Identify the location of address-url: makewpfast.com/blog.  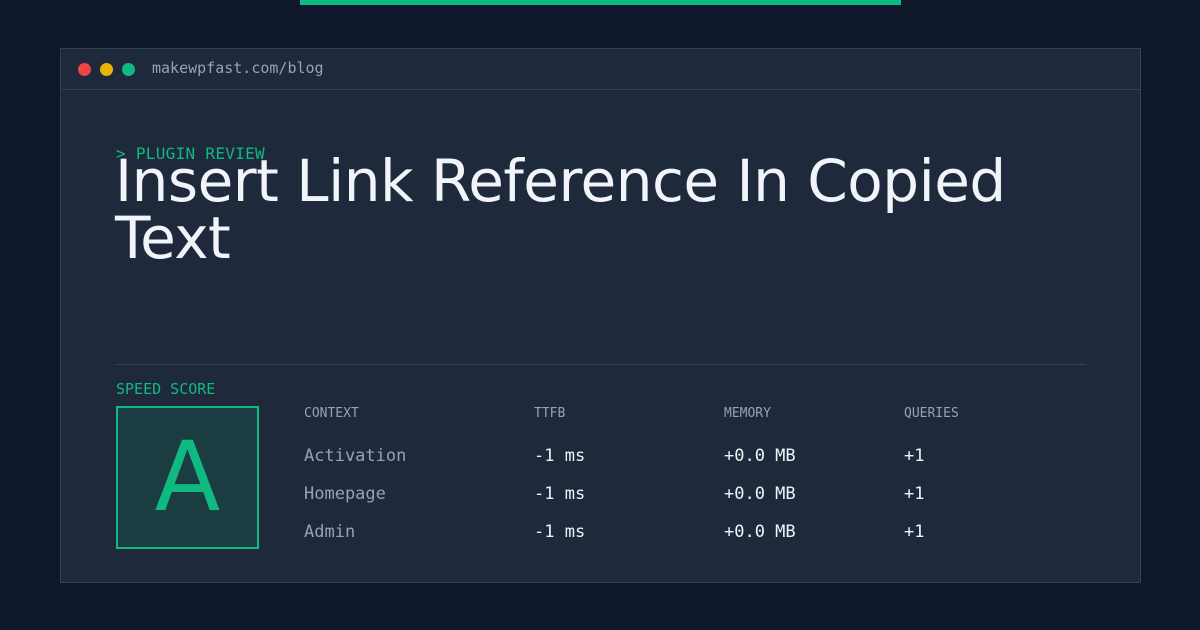
(238, 68).